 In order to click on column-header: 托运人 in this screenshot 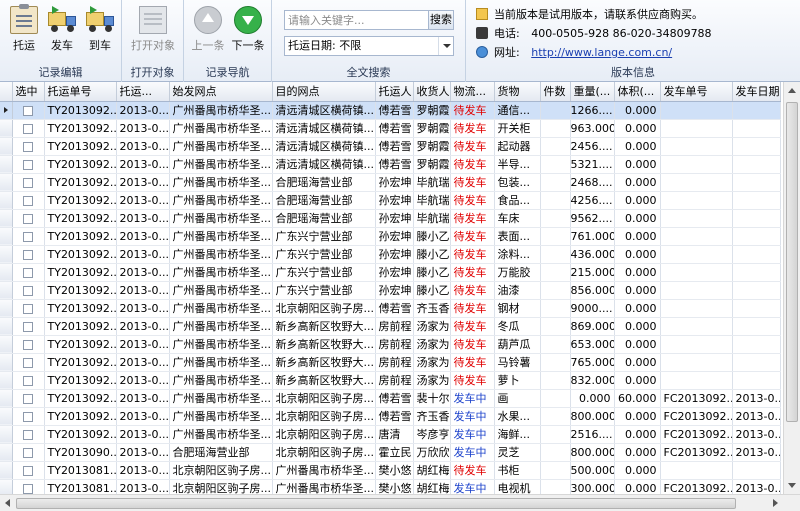, I will do `click(394, 92)`.